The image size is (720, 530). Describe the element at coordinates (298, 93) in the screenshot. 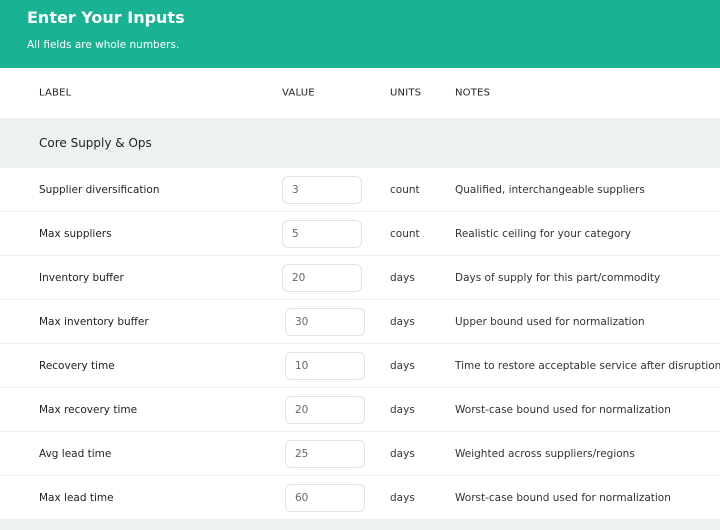

I see `column-value: VALUE` at that location.